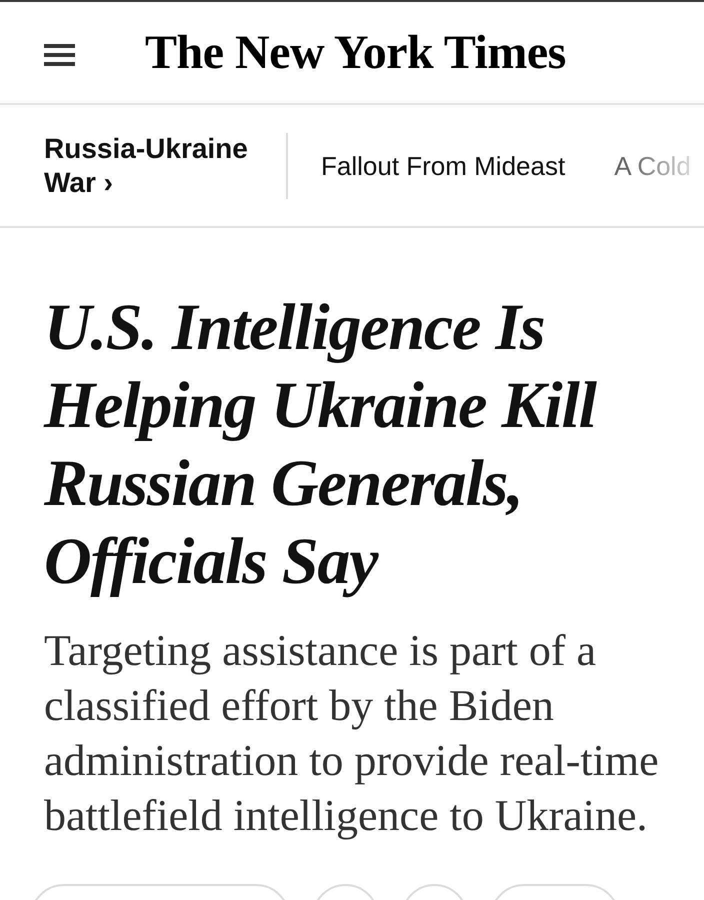  What do you see at coordinates (443, 165) in the screenshot?
I see `nav-link: Fallout From Mideast` at bounding box center [443, 165].